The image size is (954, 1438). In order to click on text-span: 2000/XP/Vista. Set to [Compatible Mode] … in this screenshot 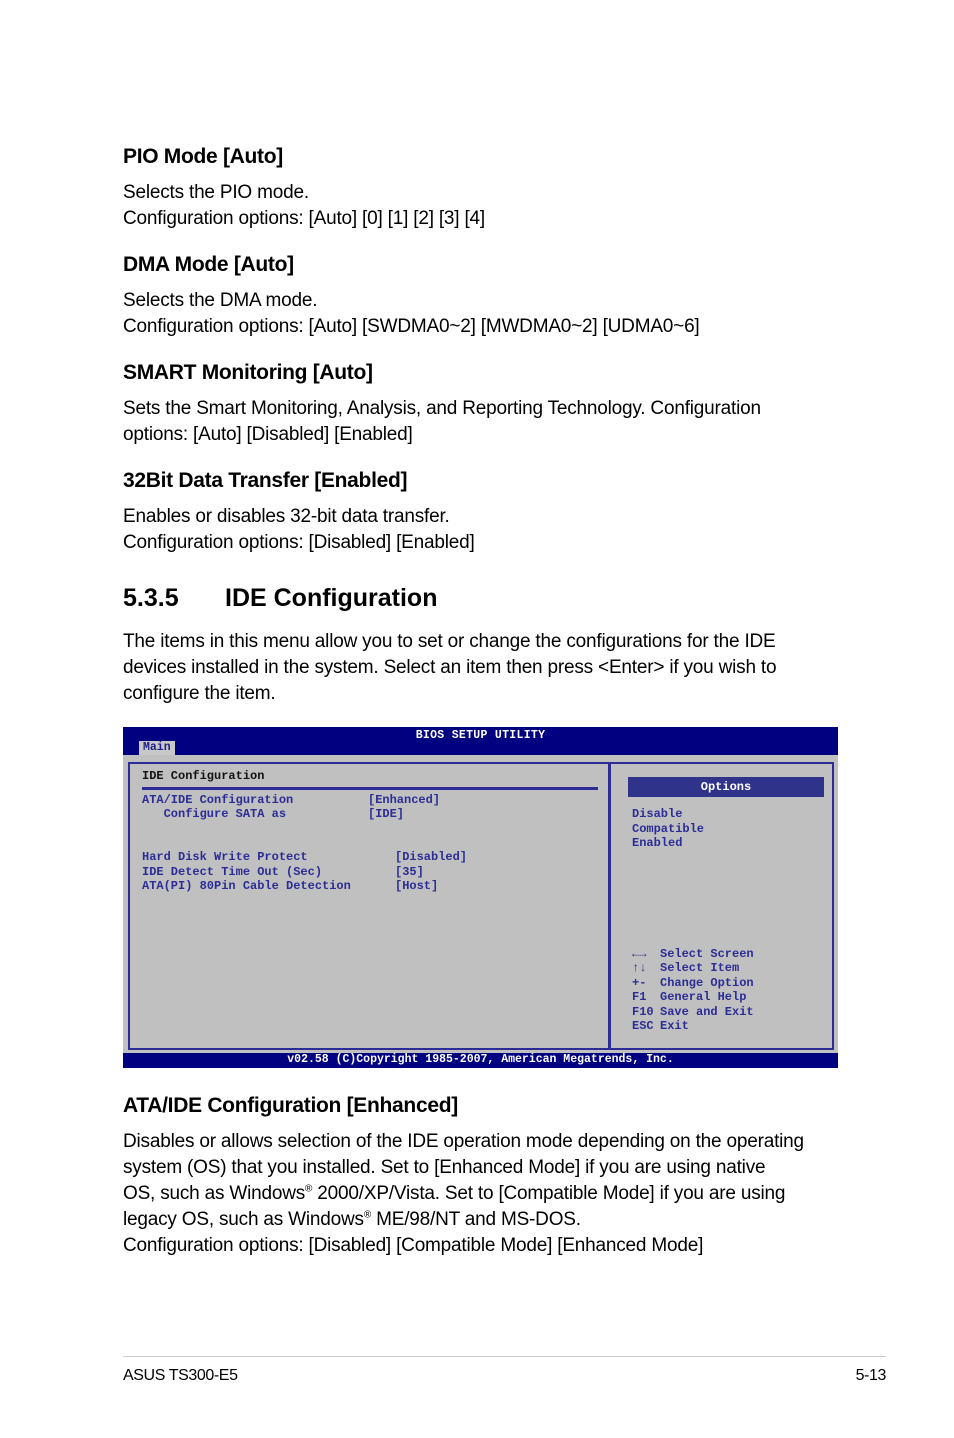, I will do `click(549, 1193)`.